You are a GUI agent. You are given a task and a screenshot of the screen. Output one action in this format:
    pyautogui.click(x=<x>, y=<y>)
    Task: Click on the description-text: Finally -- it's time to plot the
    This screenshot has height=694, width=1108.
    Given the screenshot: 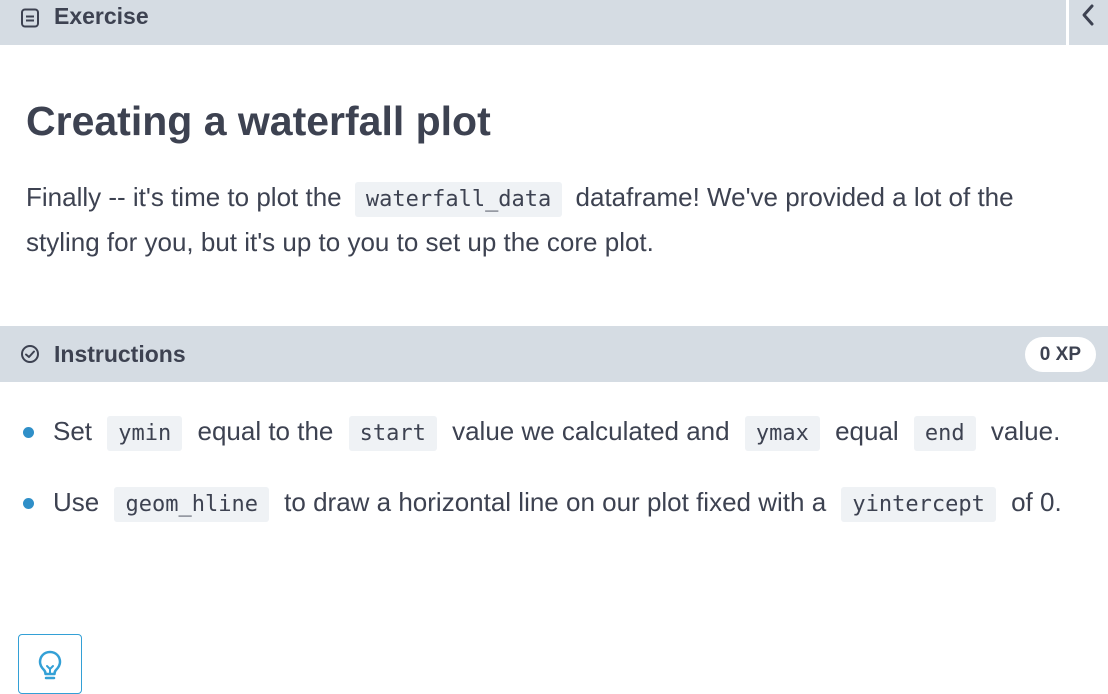 What is the action you would take?
    pyautogui.click(x=184, y=197)
    